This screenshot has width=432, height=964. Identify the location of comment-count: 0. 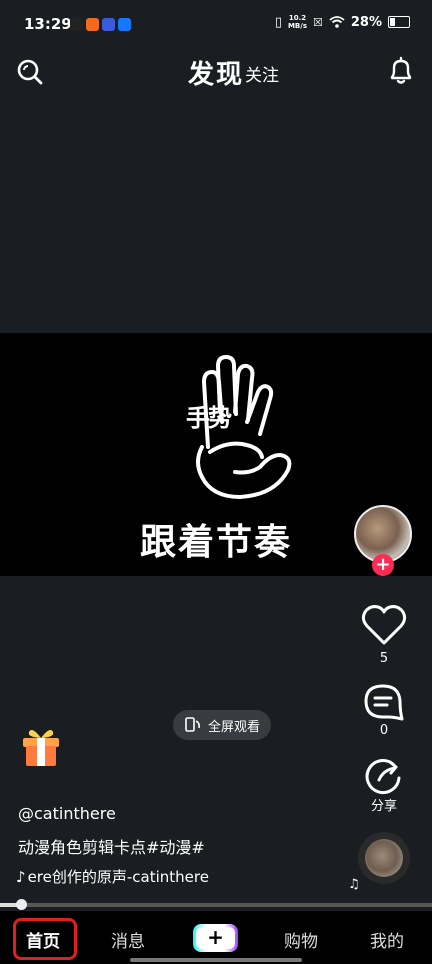
(384, 730).